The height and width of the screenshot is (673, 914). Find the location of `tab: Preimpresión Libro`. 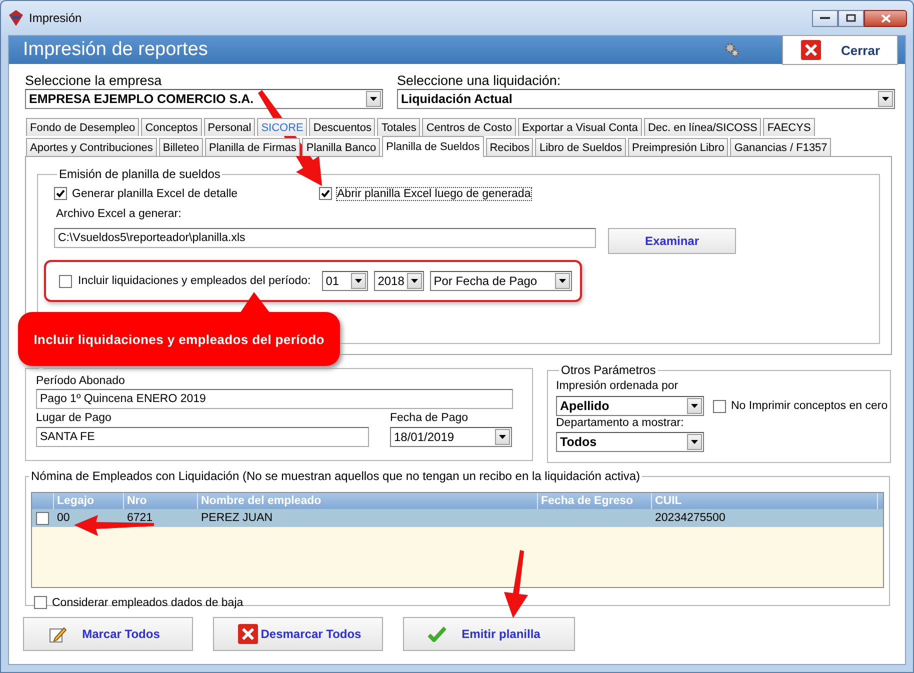

tab: Preimpresión Libro is located at coordinates (678, 147).